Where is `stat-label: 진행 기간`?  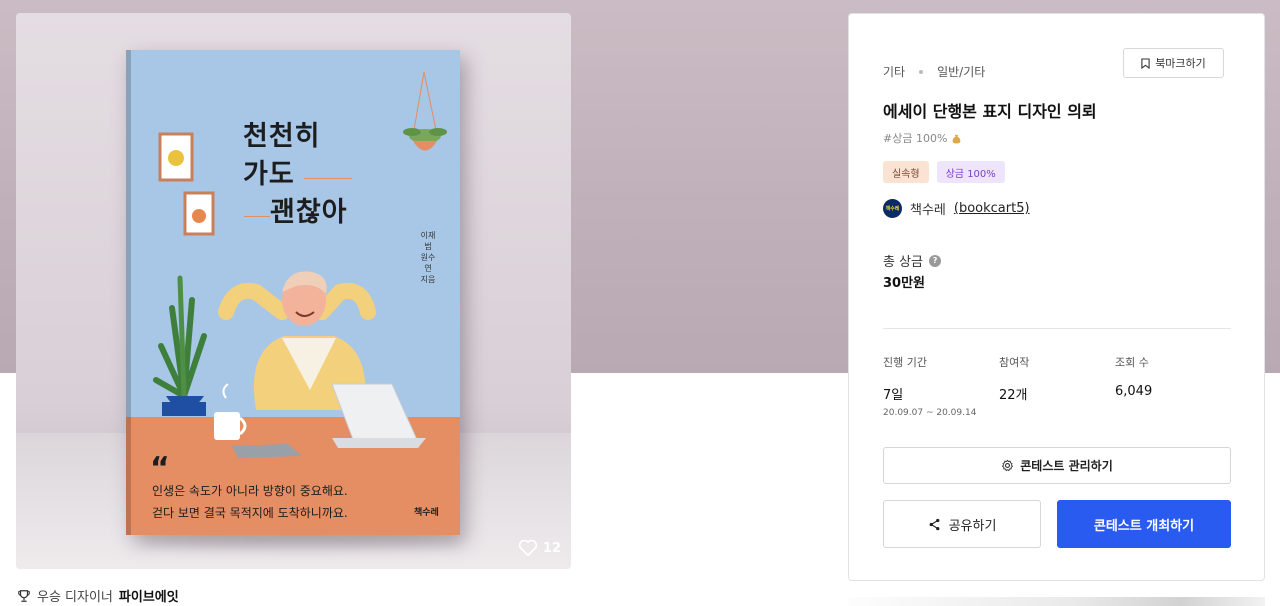
stat-label: 진행 기간 is located at coordinates (905, 362).